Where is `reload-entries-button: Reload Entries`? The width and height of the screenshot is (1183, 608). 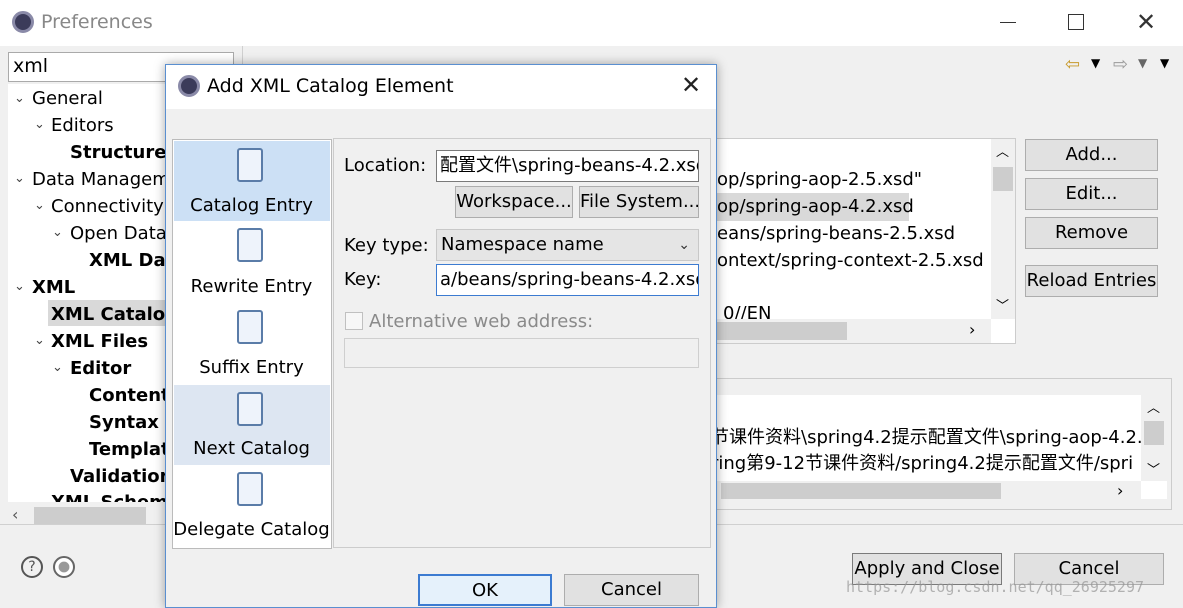 reload-entries-button: Reload Entries is located at coordinates (1091, 281).